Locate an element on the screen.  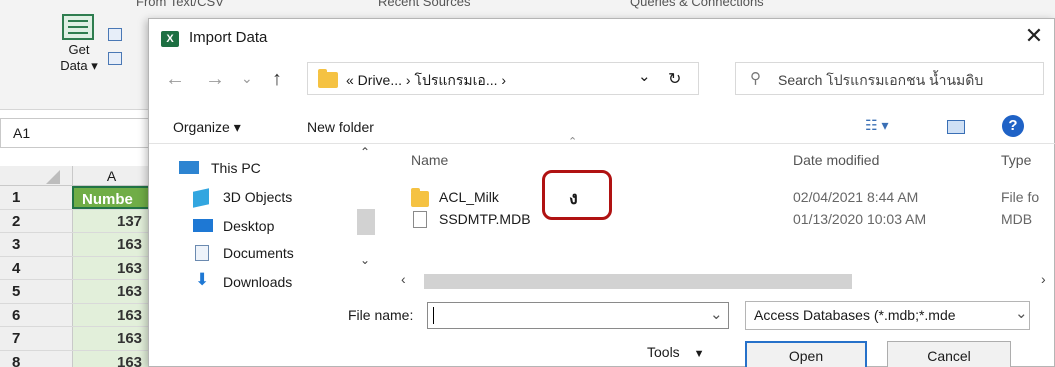
table-row: 5 163 is located at coordinates (75, 292).